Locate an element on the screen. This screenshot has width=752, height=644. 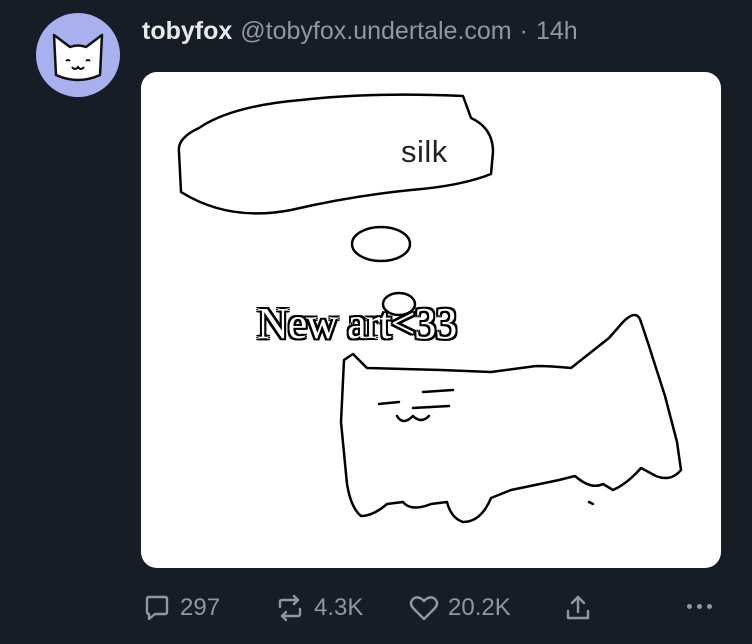
avatar is located at coordinates (78, 55).